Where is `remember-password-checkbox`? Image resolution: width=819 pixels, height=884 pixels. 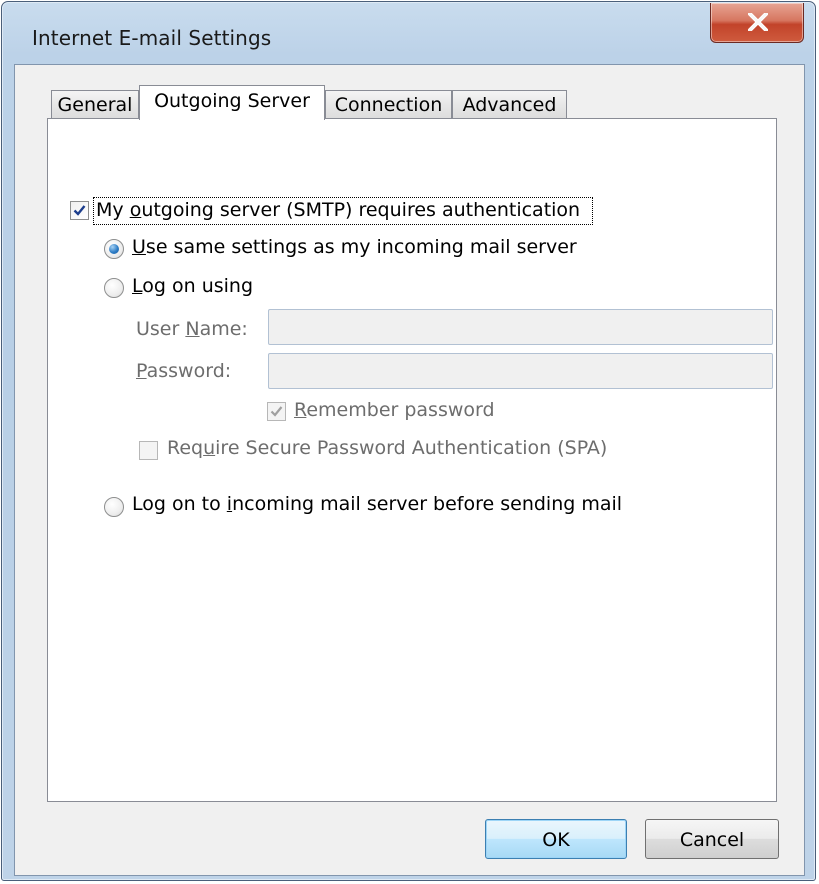
remember-password-checkbox is located at coordinates (276, 411).